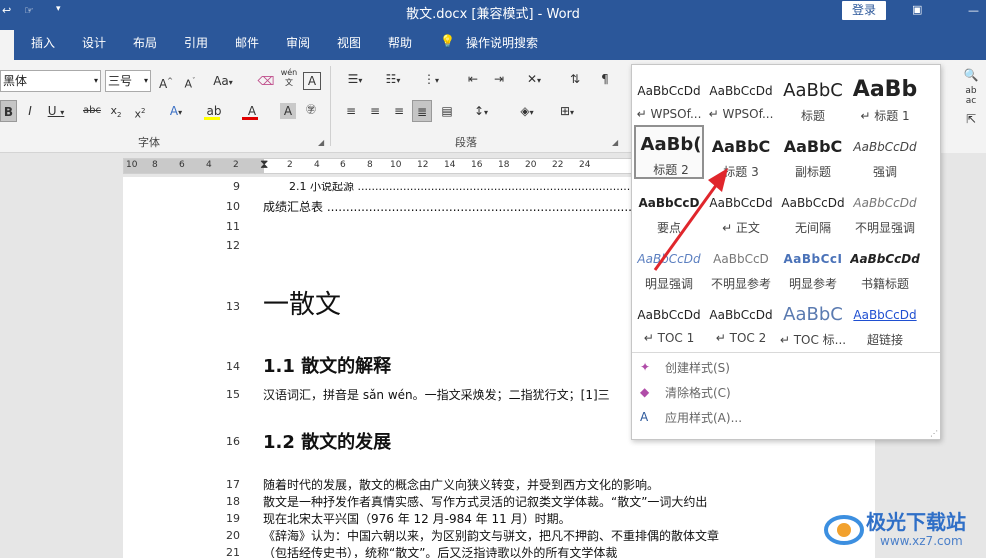 The height and width of the screenshot is (558, 986). Describe the element at coordinates (473, 79) in the screenshot. I see `decrease-indent-icon: ⇤` at that location.